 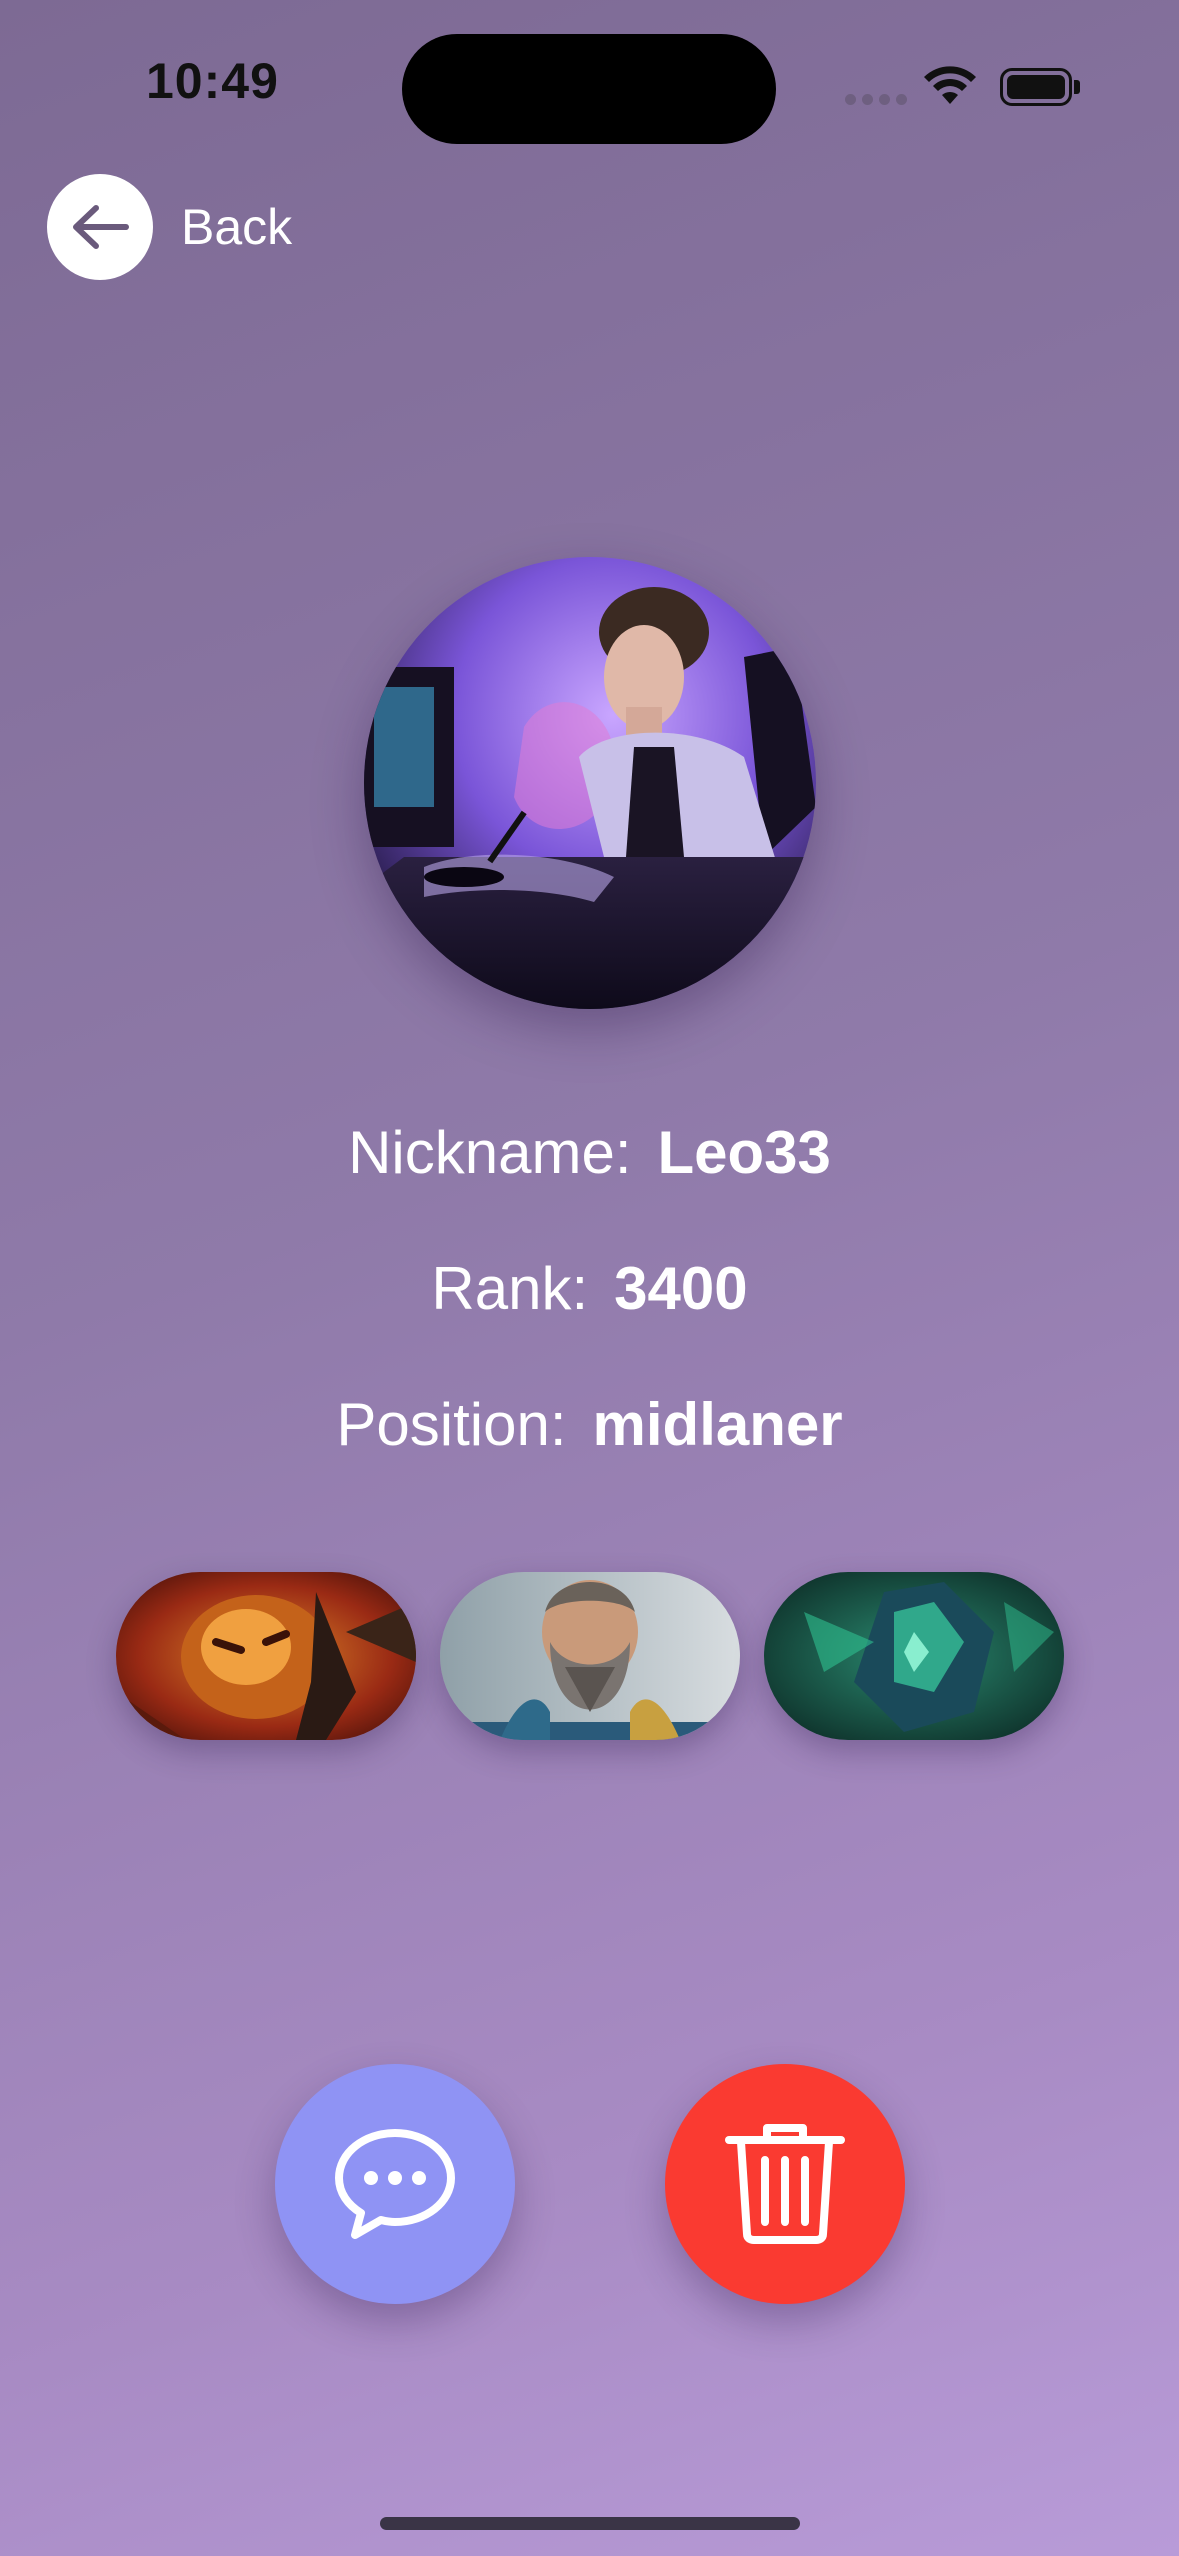 What do you see at coordinates (717, 1424) in the screenshot?
I see `position-value: midlaner` at bounding box center [717, 1424].